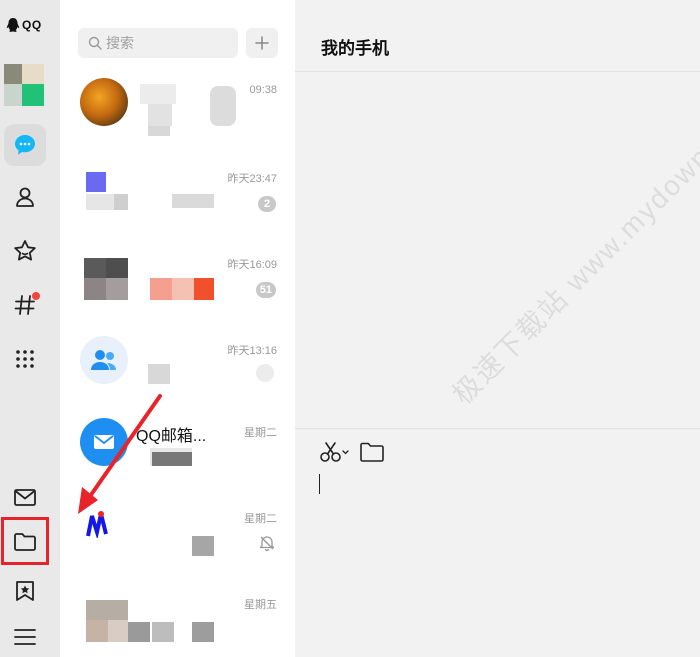 The height and width of the screenshot is (657, 700). I want to click on add-button, so click(262, 43).